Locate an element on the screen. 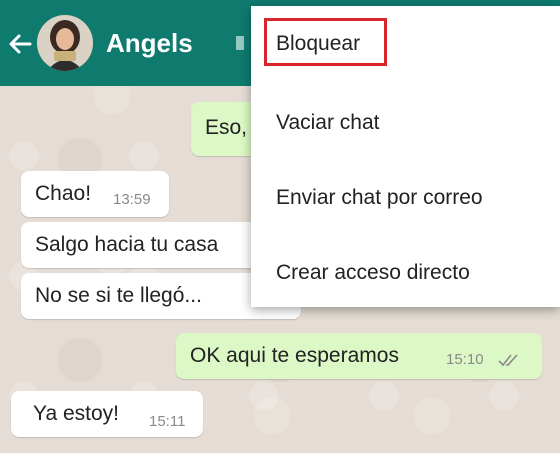  message-time: 13:59 is located at coordinates (132, 199).